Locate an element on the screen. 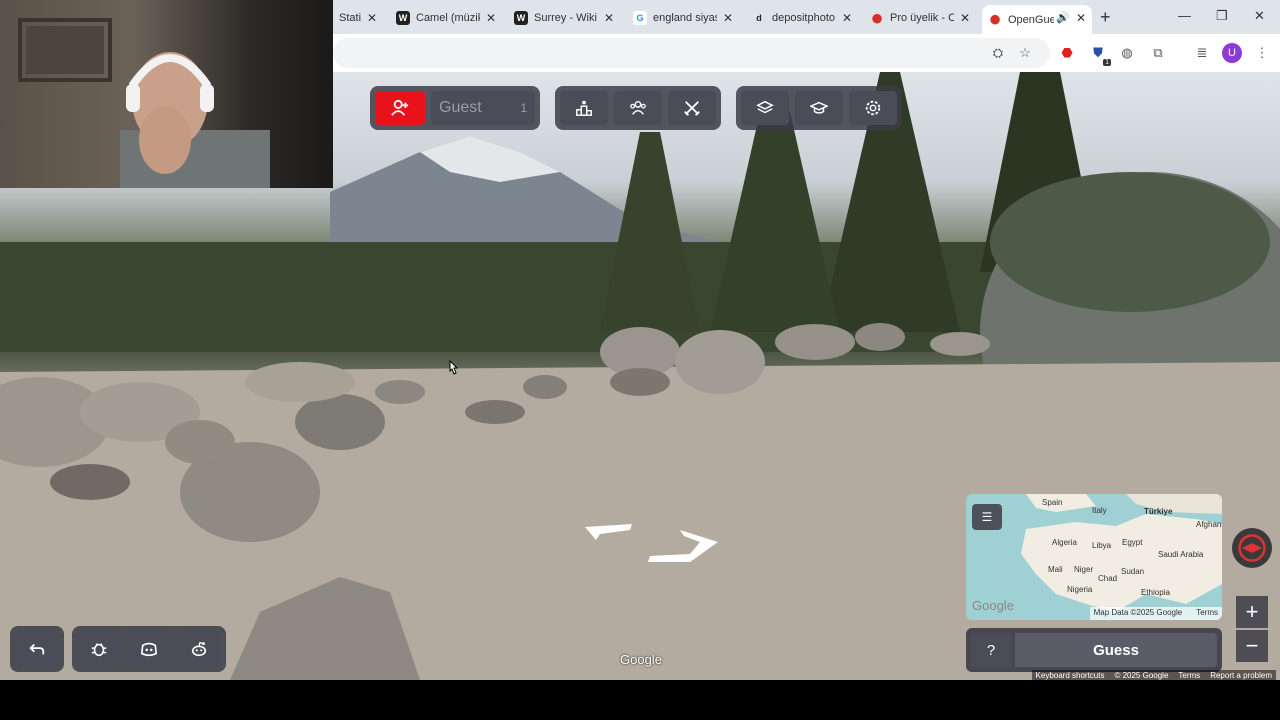  tab-label: england siyas is located at coordinates (685, 18).